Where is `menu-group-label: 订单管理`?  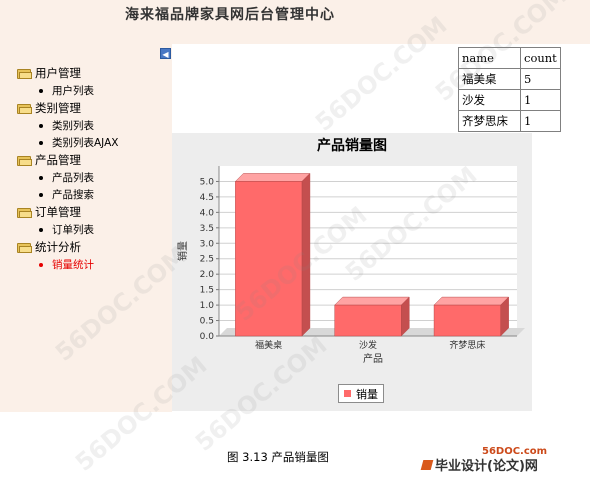 menu-group-label: 订单管理 is located at coordinates (58, 212).